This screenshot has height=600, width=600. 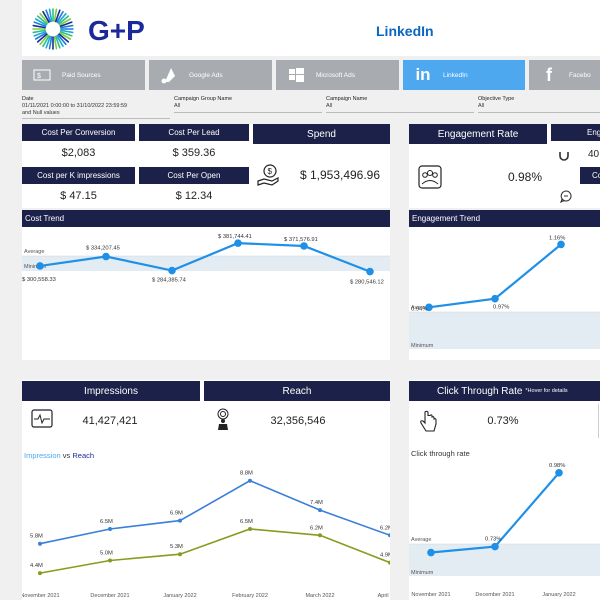 What do you see at coordinates (297, 391) in the screenshot?
I see `kpi-reach-header: Reach` at bounding box center [297, 391].